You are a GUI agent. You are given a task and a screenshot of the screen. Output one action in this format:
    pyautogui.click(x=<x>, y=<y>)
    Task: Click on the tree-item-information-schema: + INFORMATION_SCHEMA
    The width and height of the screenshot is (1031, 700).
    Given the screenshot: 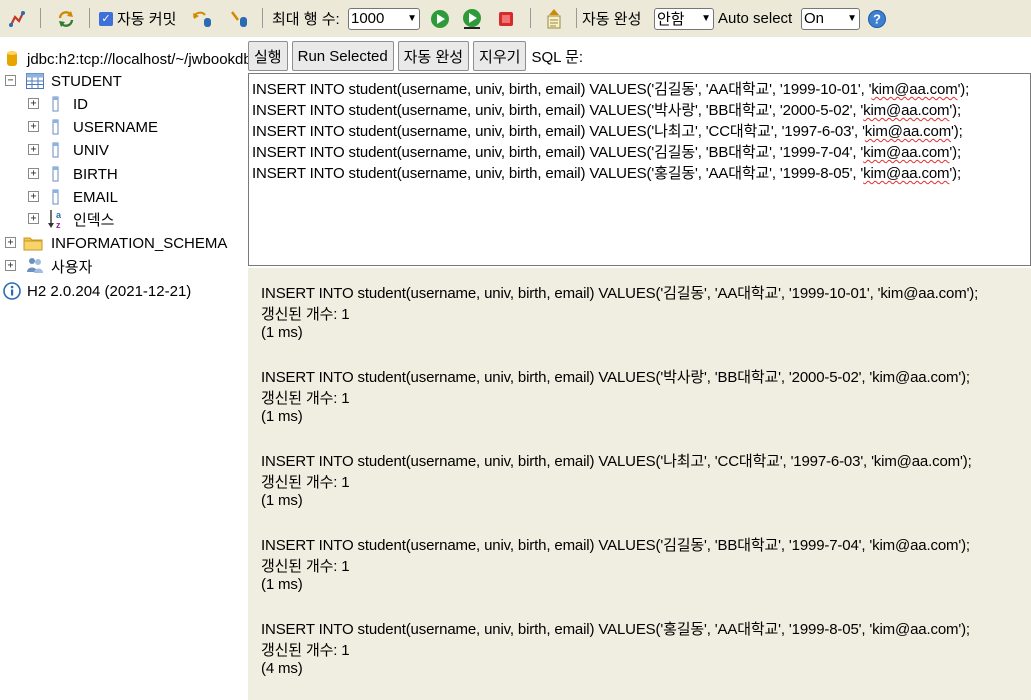 What is the action you would take?
    pyautogui.click(x=124, y=243)
    